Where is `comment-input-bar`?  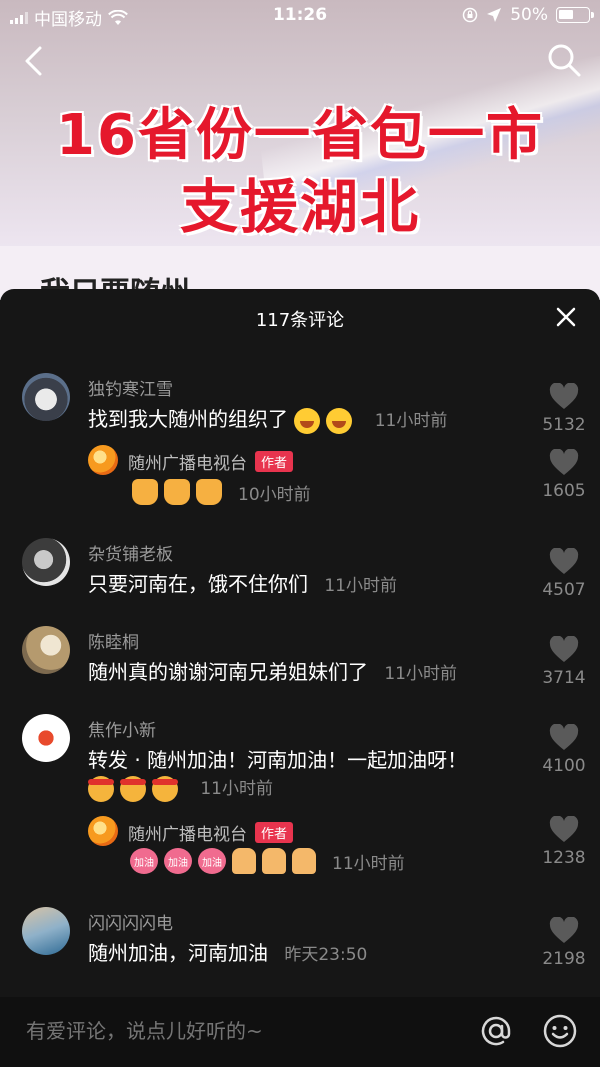
comment-input-bar is located at coordinates (300, 1032).